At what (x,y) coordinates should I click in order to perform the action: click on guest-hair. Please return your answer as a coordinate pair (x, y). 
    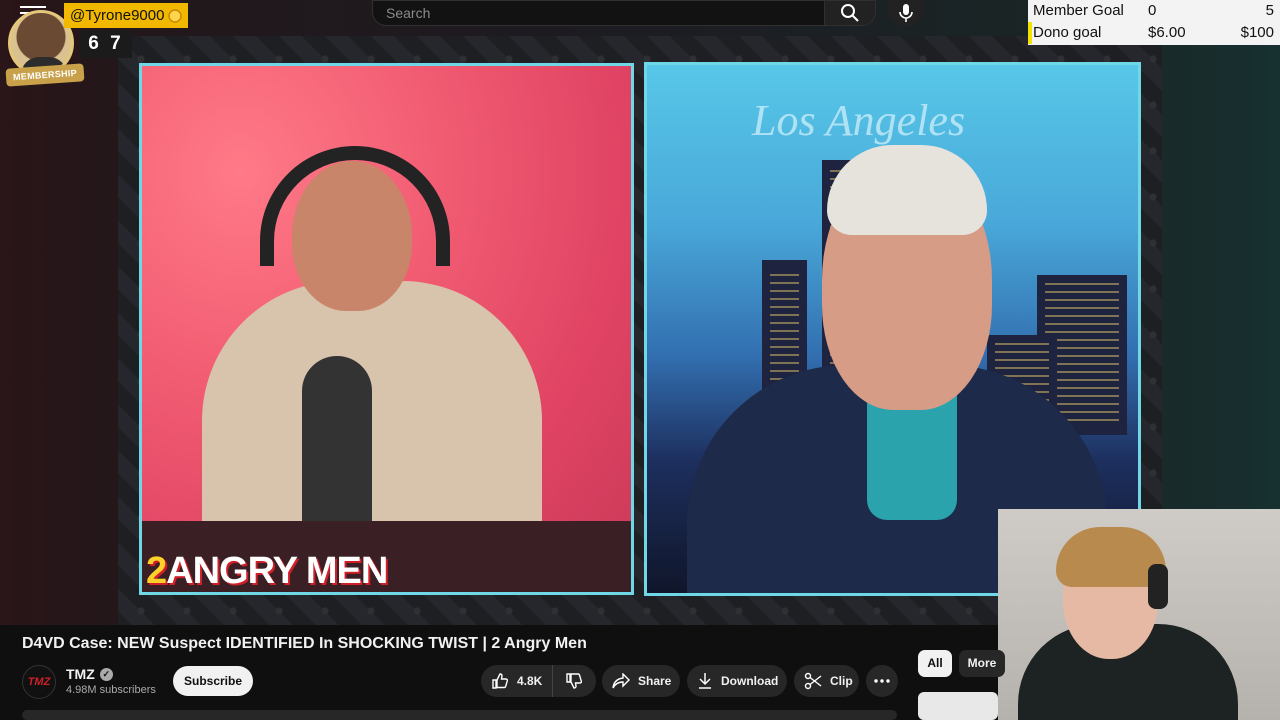
    Looking at the image, I should click on (907, 190).